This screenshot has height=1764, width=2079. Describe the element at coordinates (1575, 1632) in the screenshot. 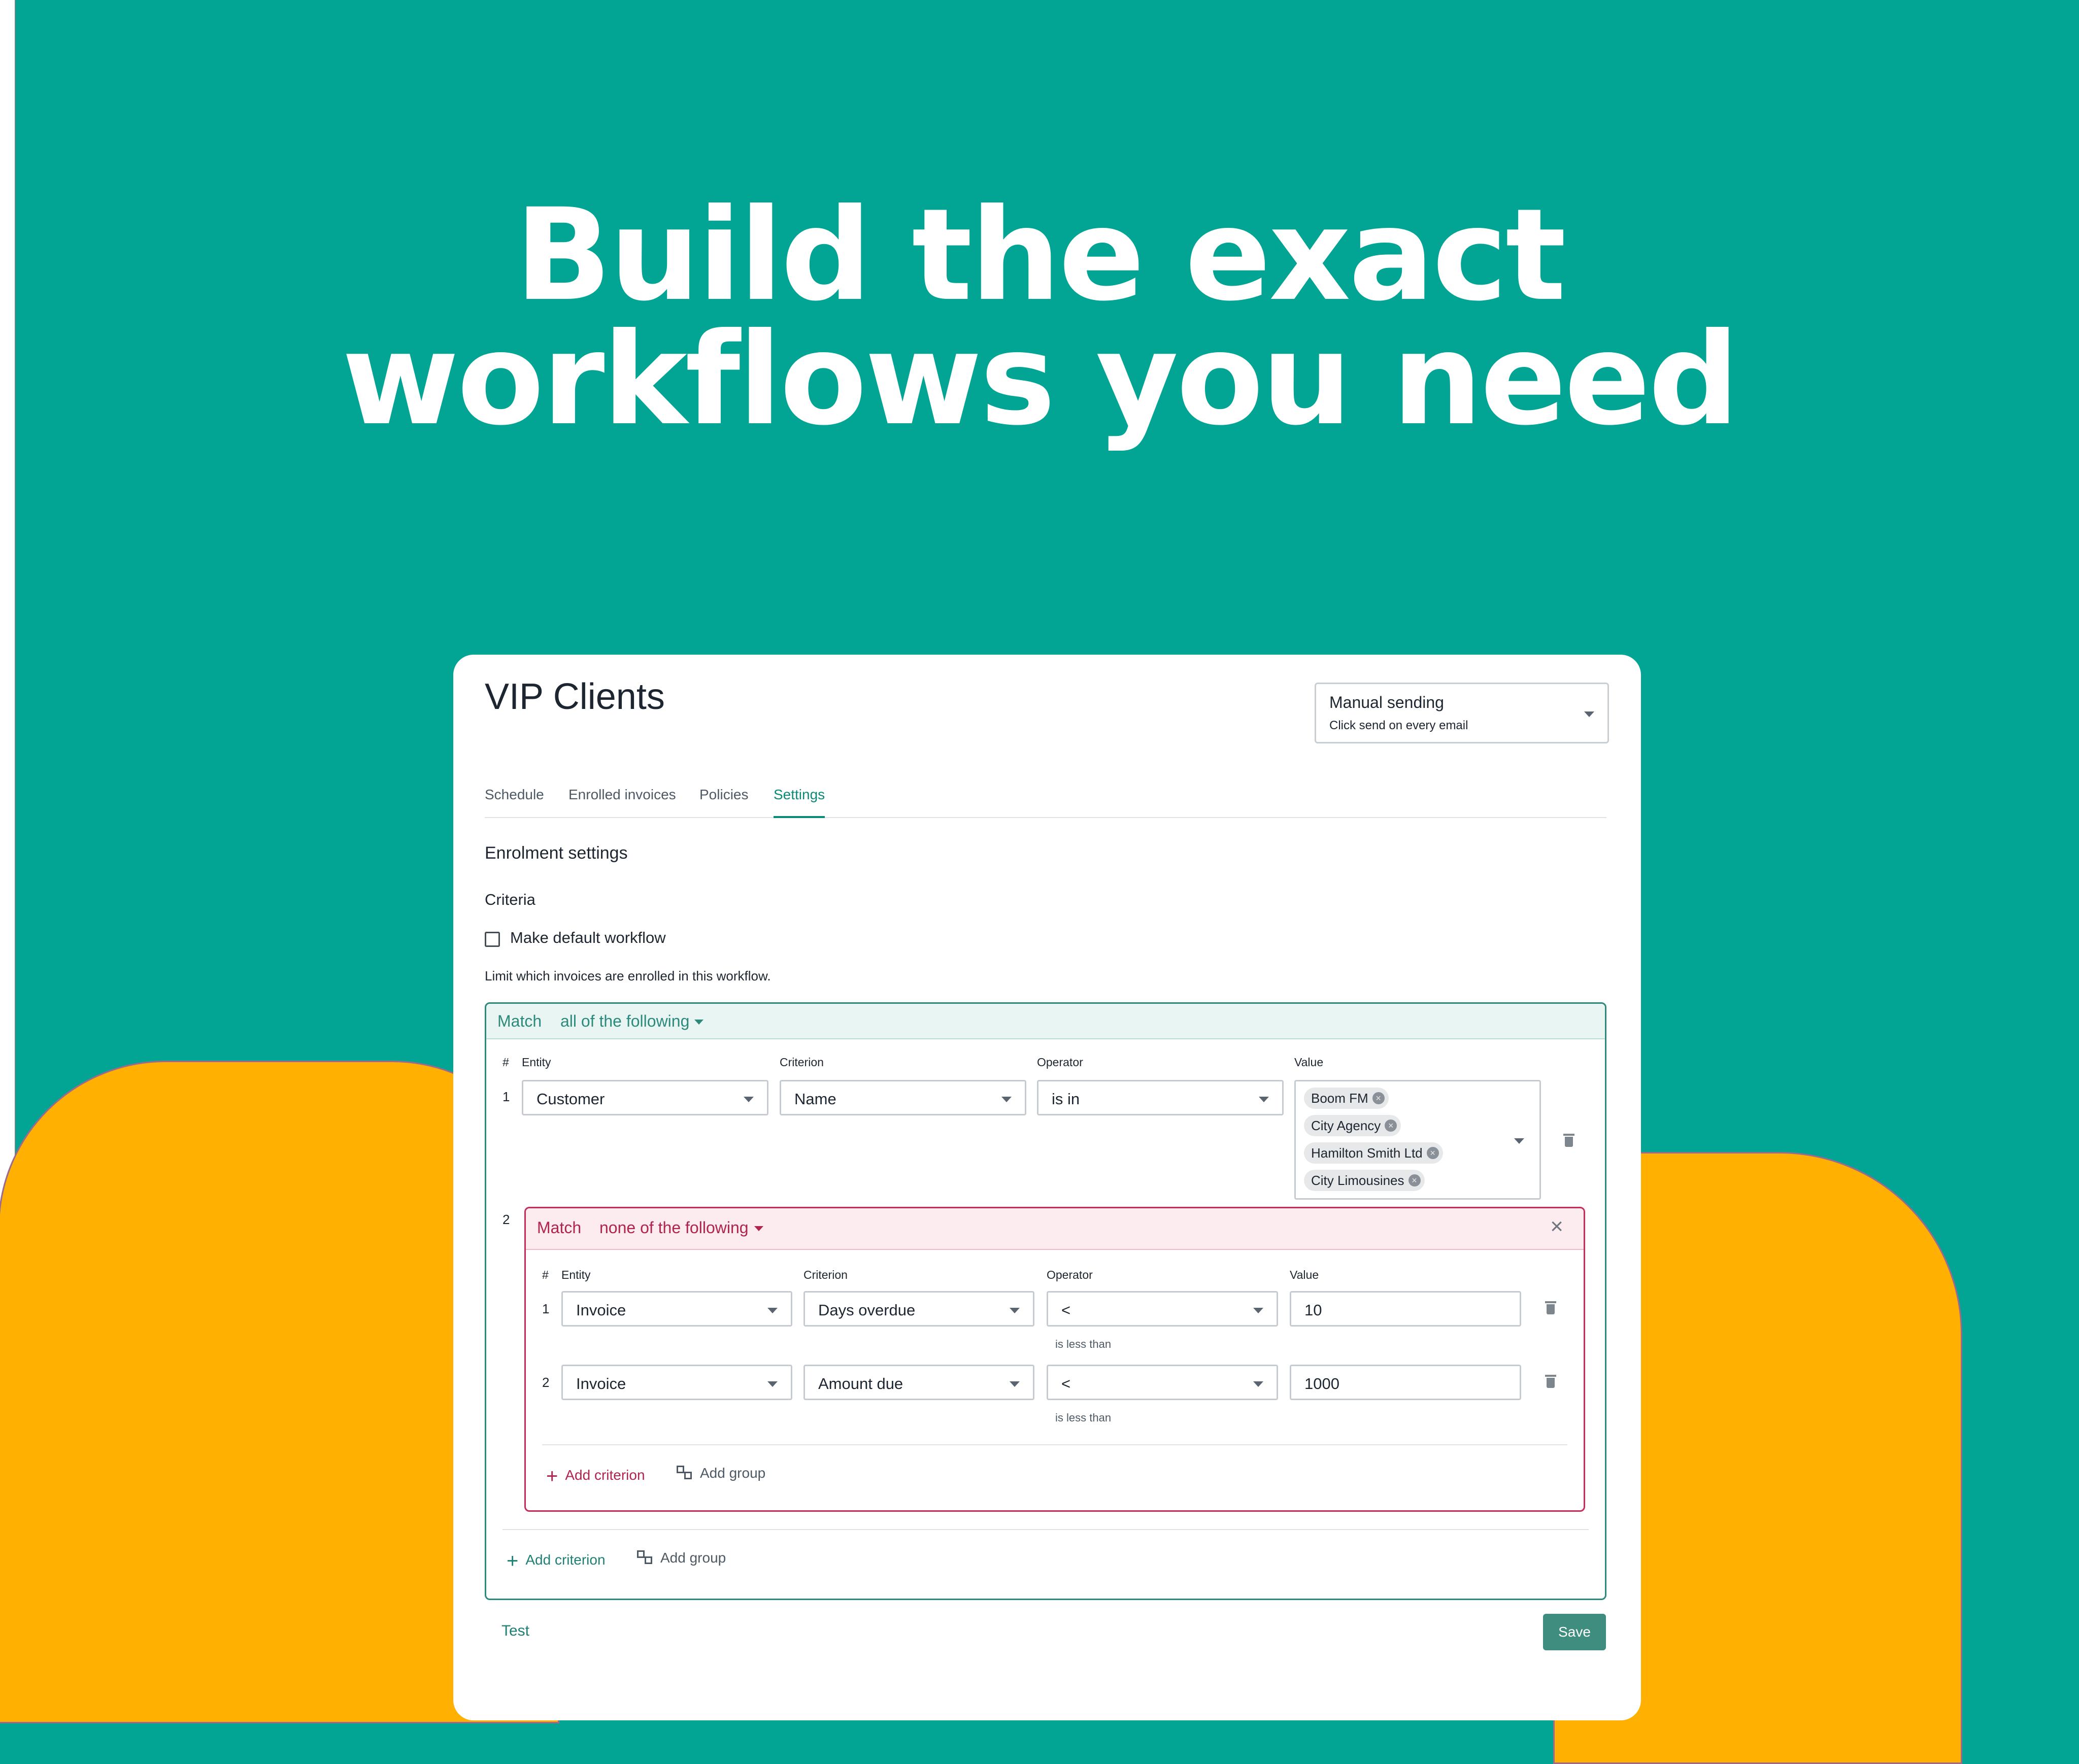

I see `save-button: Save` at that location.